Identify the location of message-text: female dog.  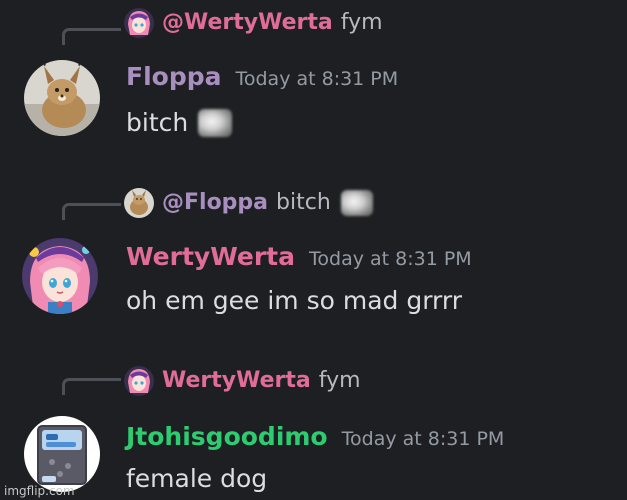
(197, 478).